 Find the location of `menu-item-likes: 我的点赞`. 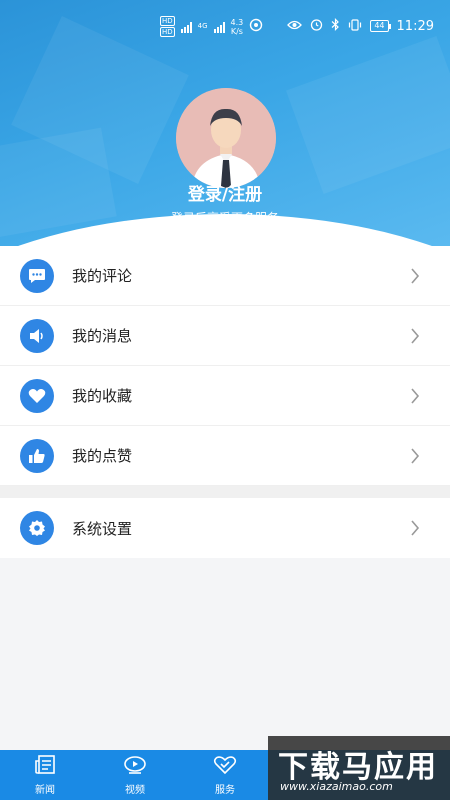

menu-item-likes: 我的点赞 is located at coordinates (225, 456).